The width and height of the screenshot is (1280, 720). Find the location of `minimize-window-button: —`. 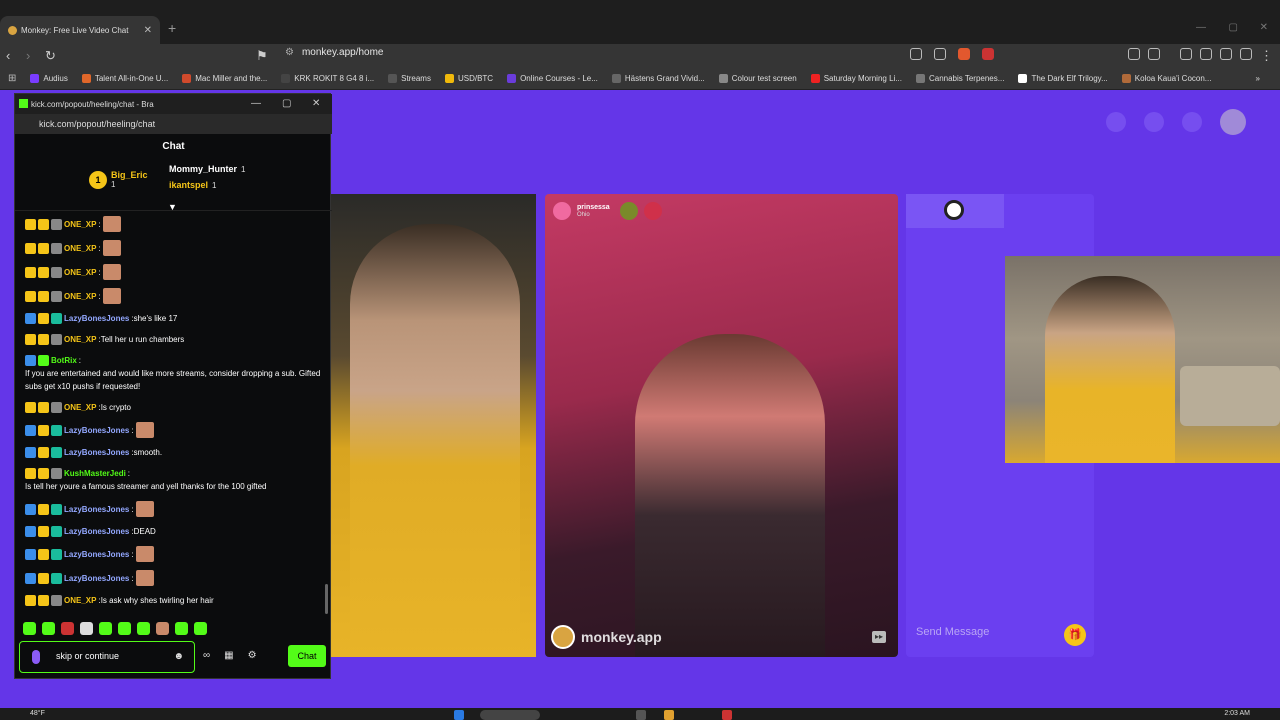

minimize-window-button: — is located at coordinates (1201, 27).